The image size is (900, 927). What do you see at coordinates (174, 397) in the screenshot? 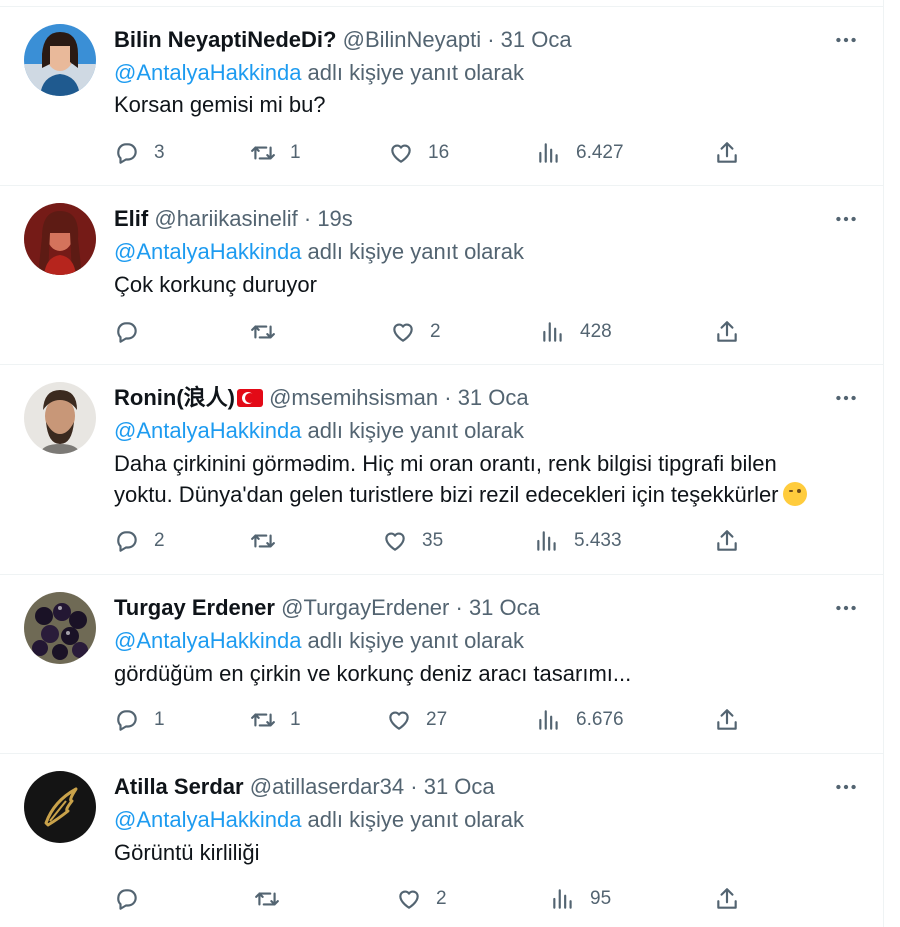
I see `author-name: Ronin(浪人)` at bounding box center [174, 397].